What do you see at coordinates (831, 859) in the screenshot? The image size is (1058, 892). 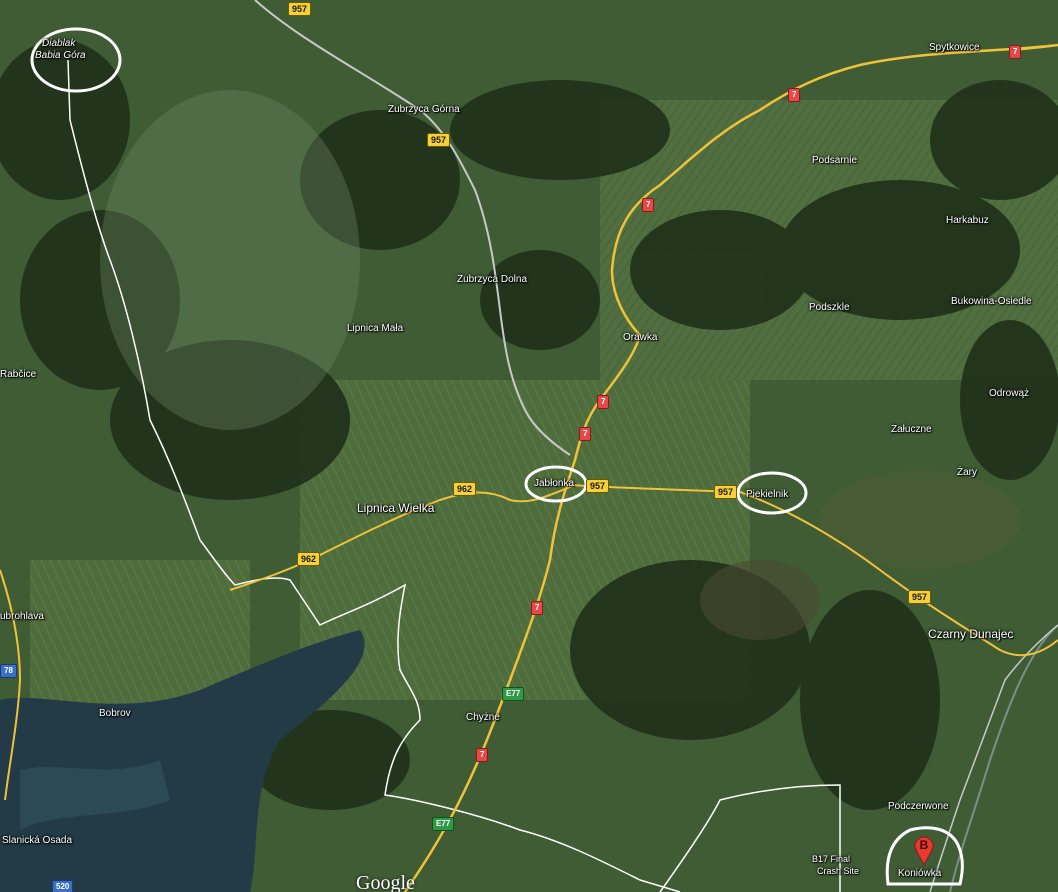 I see `poi-label-b17-final: B17 Final` at bounding box center [831, 859].